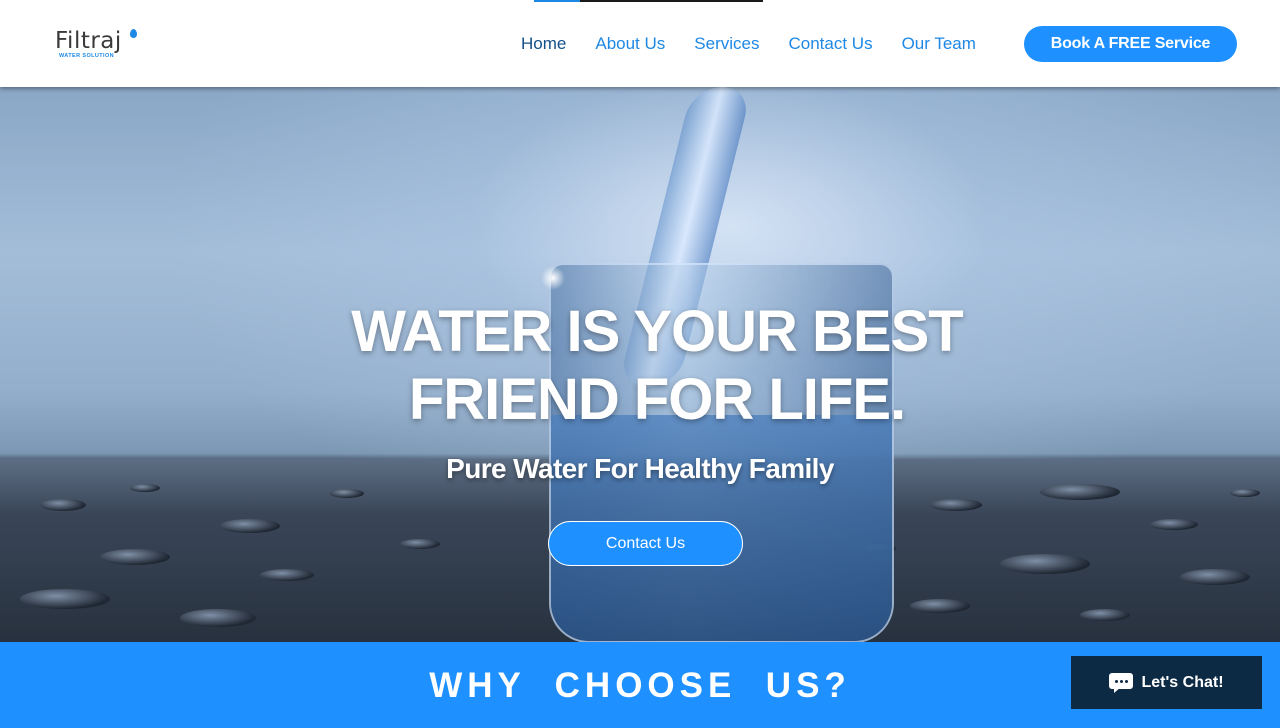 The image size is (1280, 728). I want to click on hero-subtitle: Pure Water For Healthy Family, so click(640, 468).